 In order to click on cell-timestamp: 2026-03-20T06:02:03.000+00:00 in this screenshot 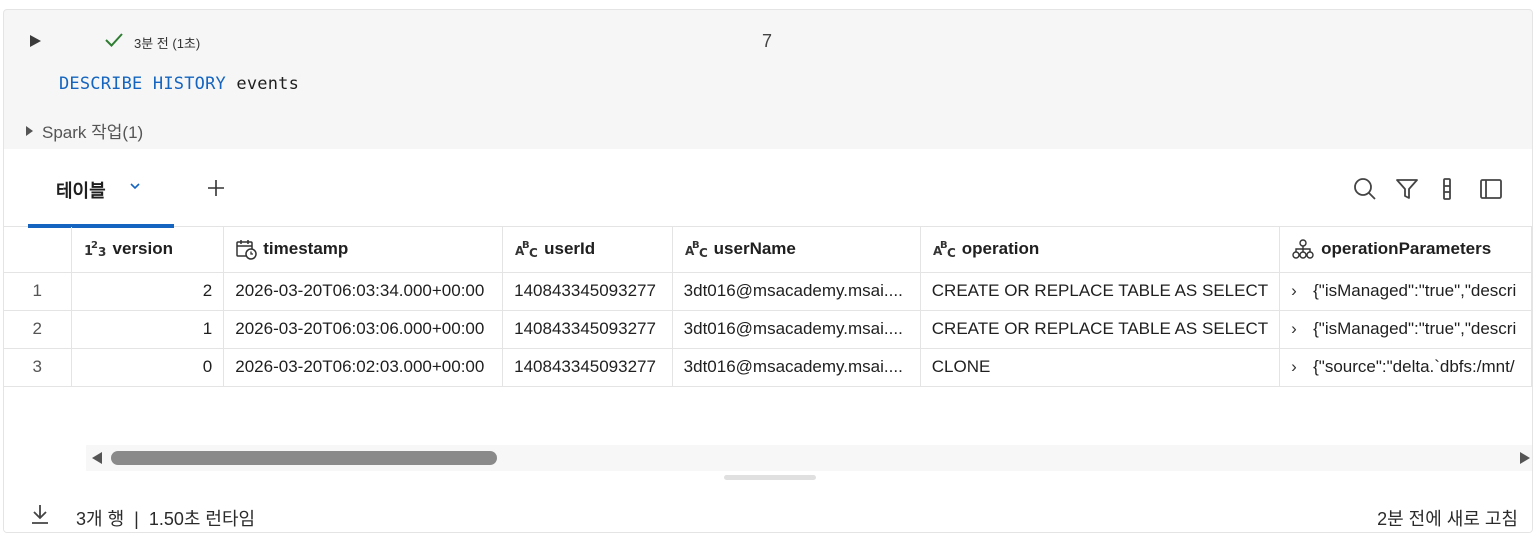, I will do `click(363, 367)`.